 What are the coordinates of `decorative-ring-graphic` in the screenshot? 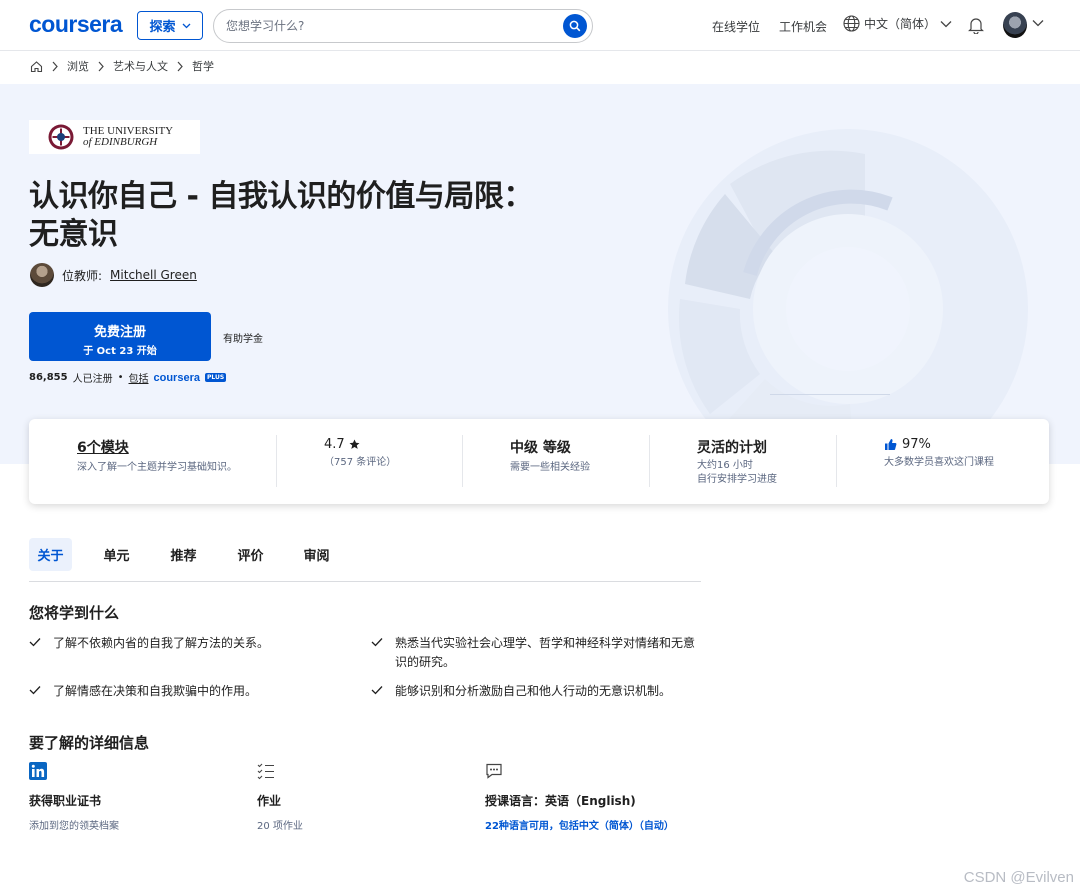 It's located at (848, 296).